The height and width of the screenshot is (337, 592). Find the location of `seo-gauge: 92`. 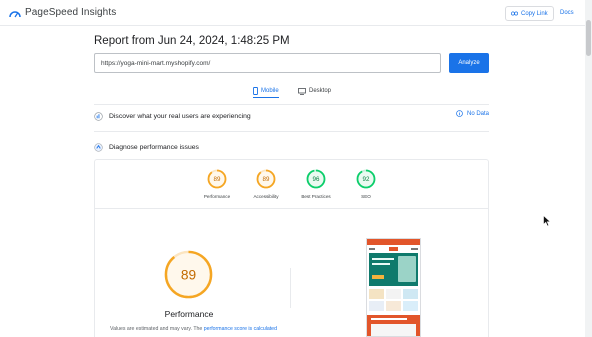

seo-gauge: 92 is located at coordinates (366, 179).